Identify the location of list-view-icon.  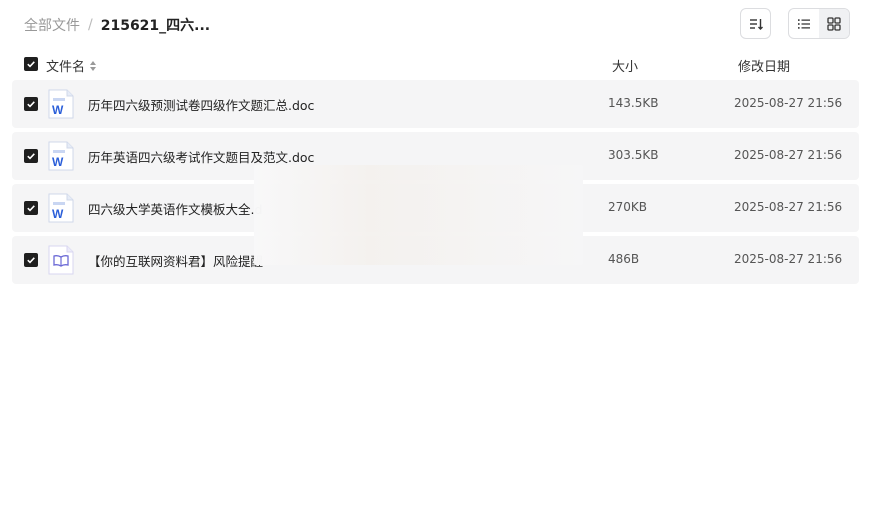
(804, 23).